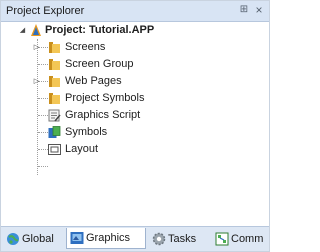 This screenshot has height=252, width=320. I want to click on comm-icon, so click(222, 239).